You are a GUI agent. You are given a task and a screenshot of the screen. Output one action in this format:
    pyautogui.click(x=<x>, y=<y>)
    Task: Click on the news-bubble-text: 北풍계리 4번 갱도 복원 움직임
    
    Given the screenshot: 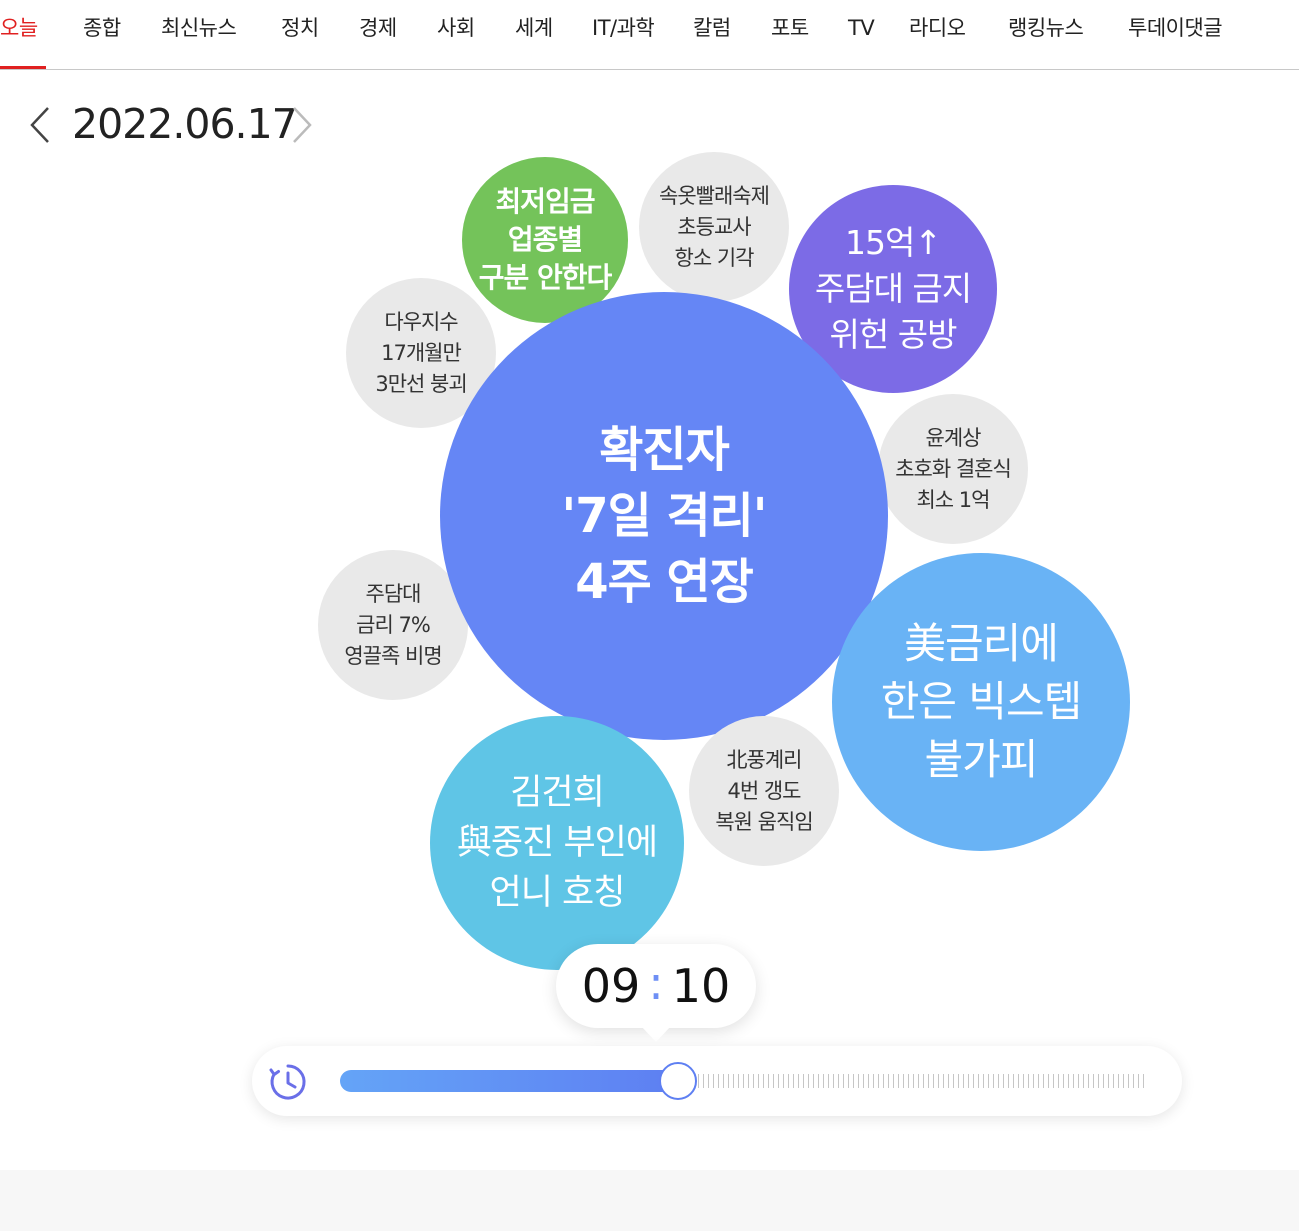 What is the action you would take?
    pyautogui.click(x=764, y=790)
    